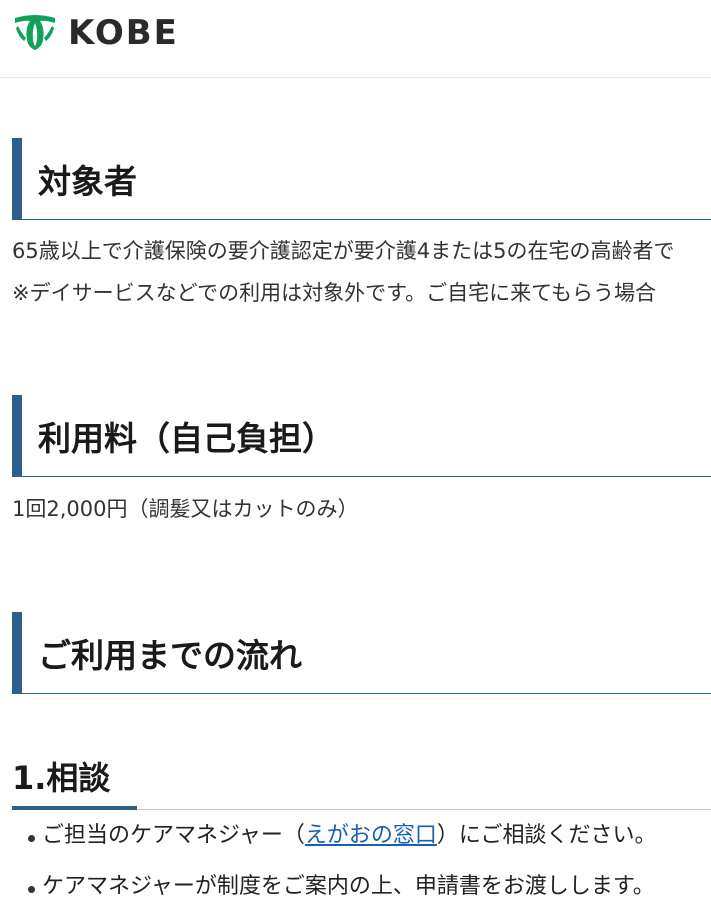 The image size is (711, 902). What do you see at coordinates (35, 32) in the screenshot?
I see `kobe-emblem-icon` at bounding box center [35, 32].